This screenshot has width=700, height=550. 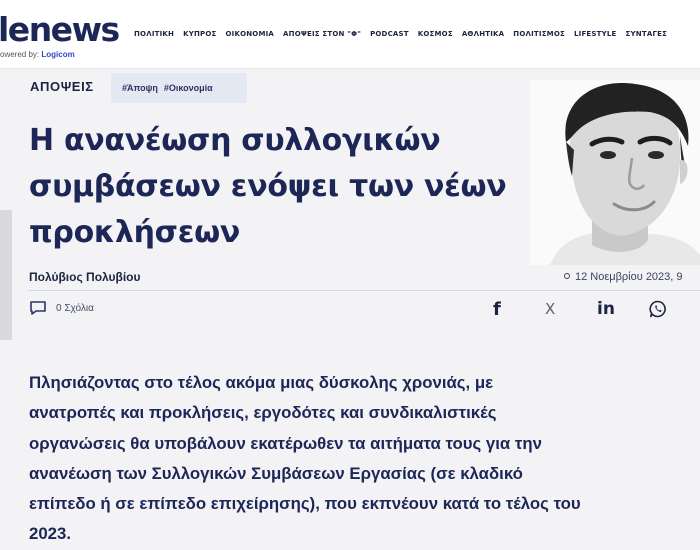 What do you see at coordinates (364, 290) in the screenshot?
I see `meta-divider` at bounding box center [364, 290].